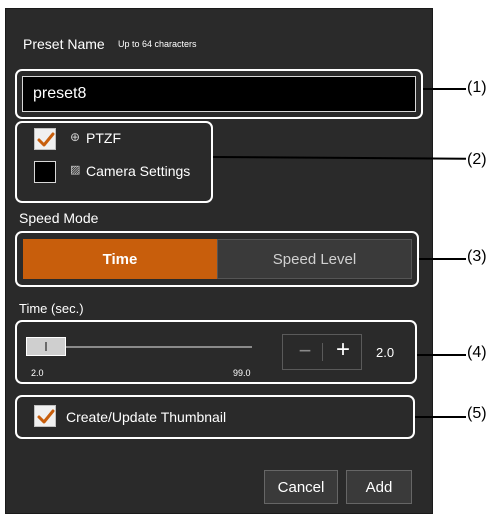  I want to click on thumbnail-label: Create/Update Thumbnail, so click(146, 417).